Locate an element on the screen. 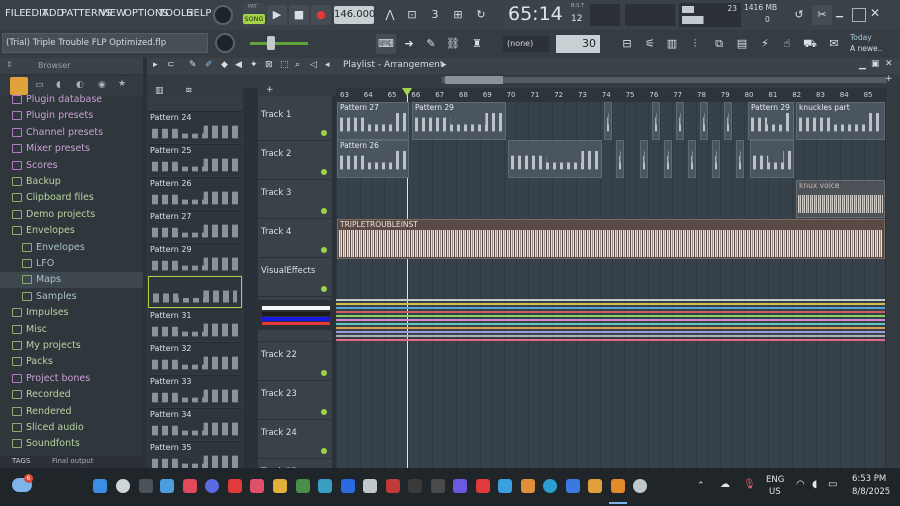  browser-item: Clipboard files is located at coordinates (71, 198).